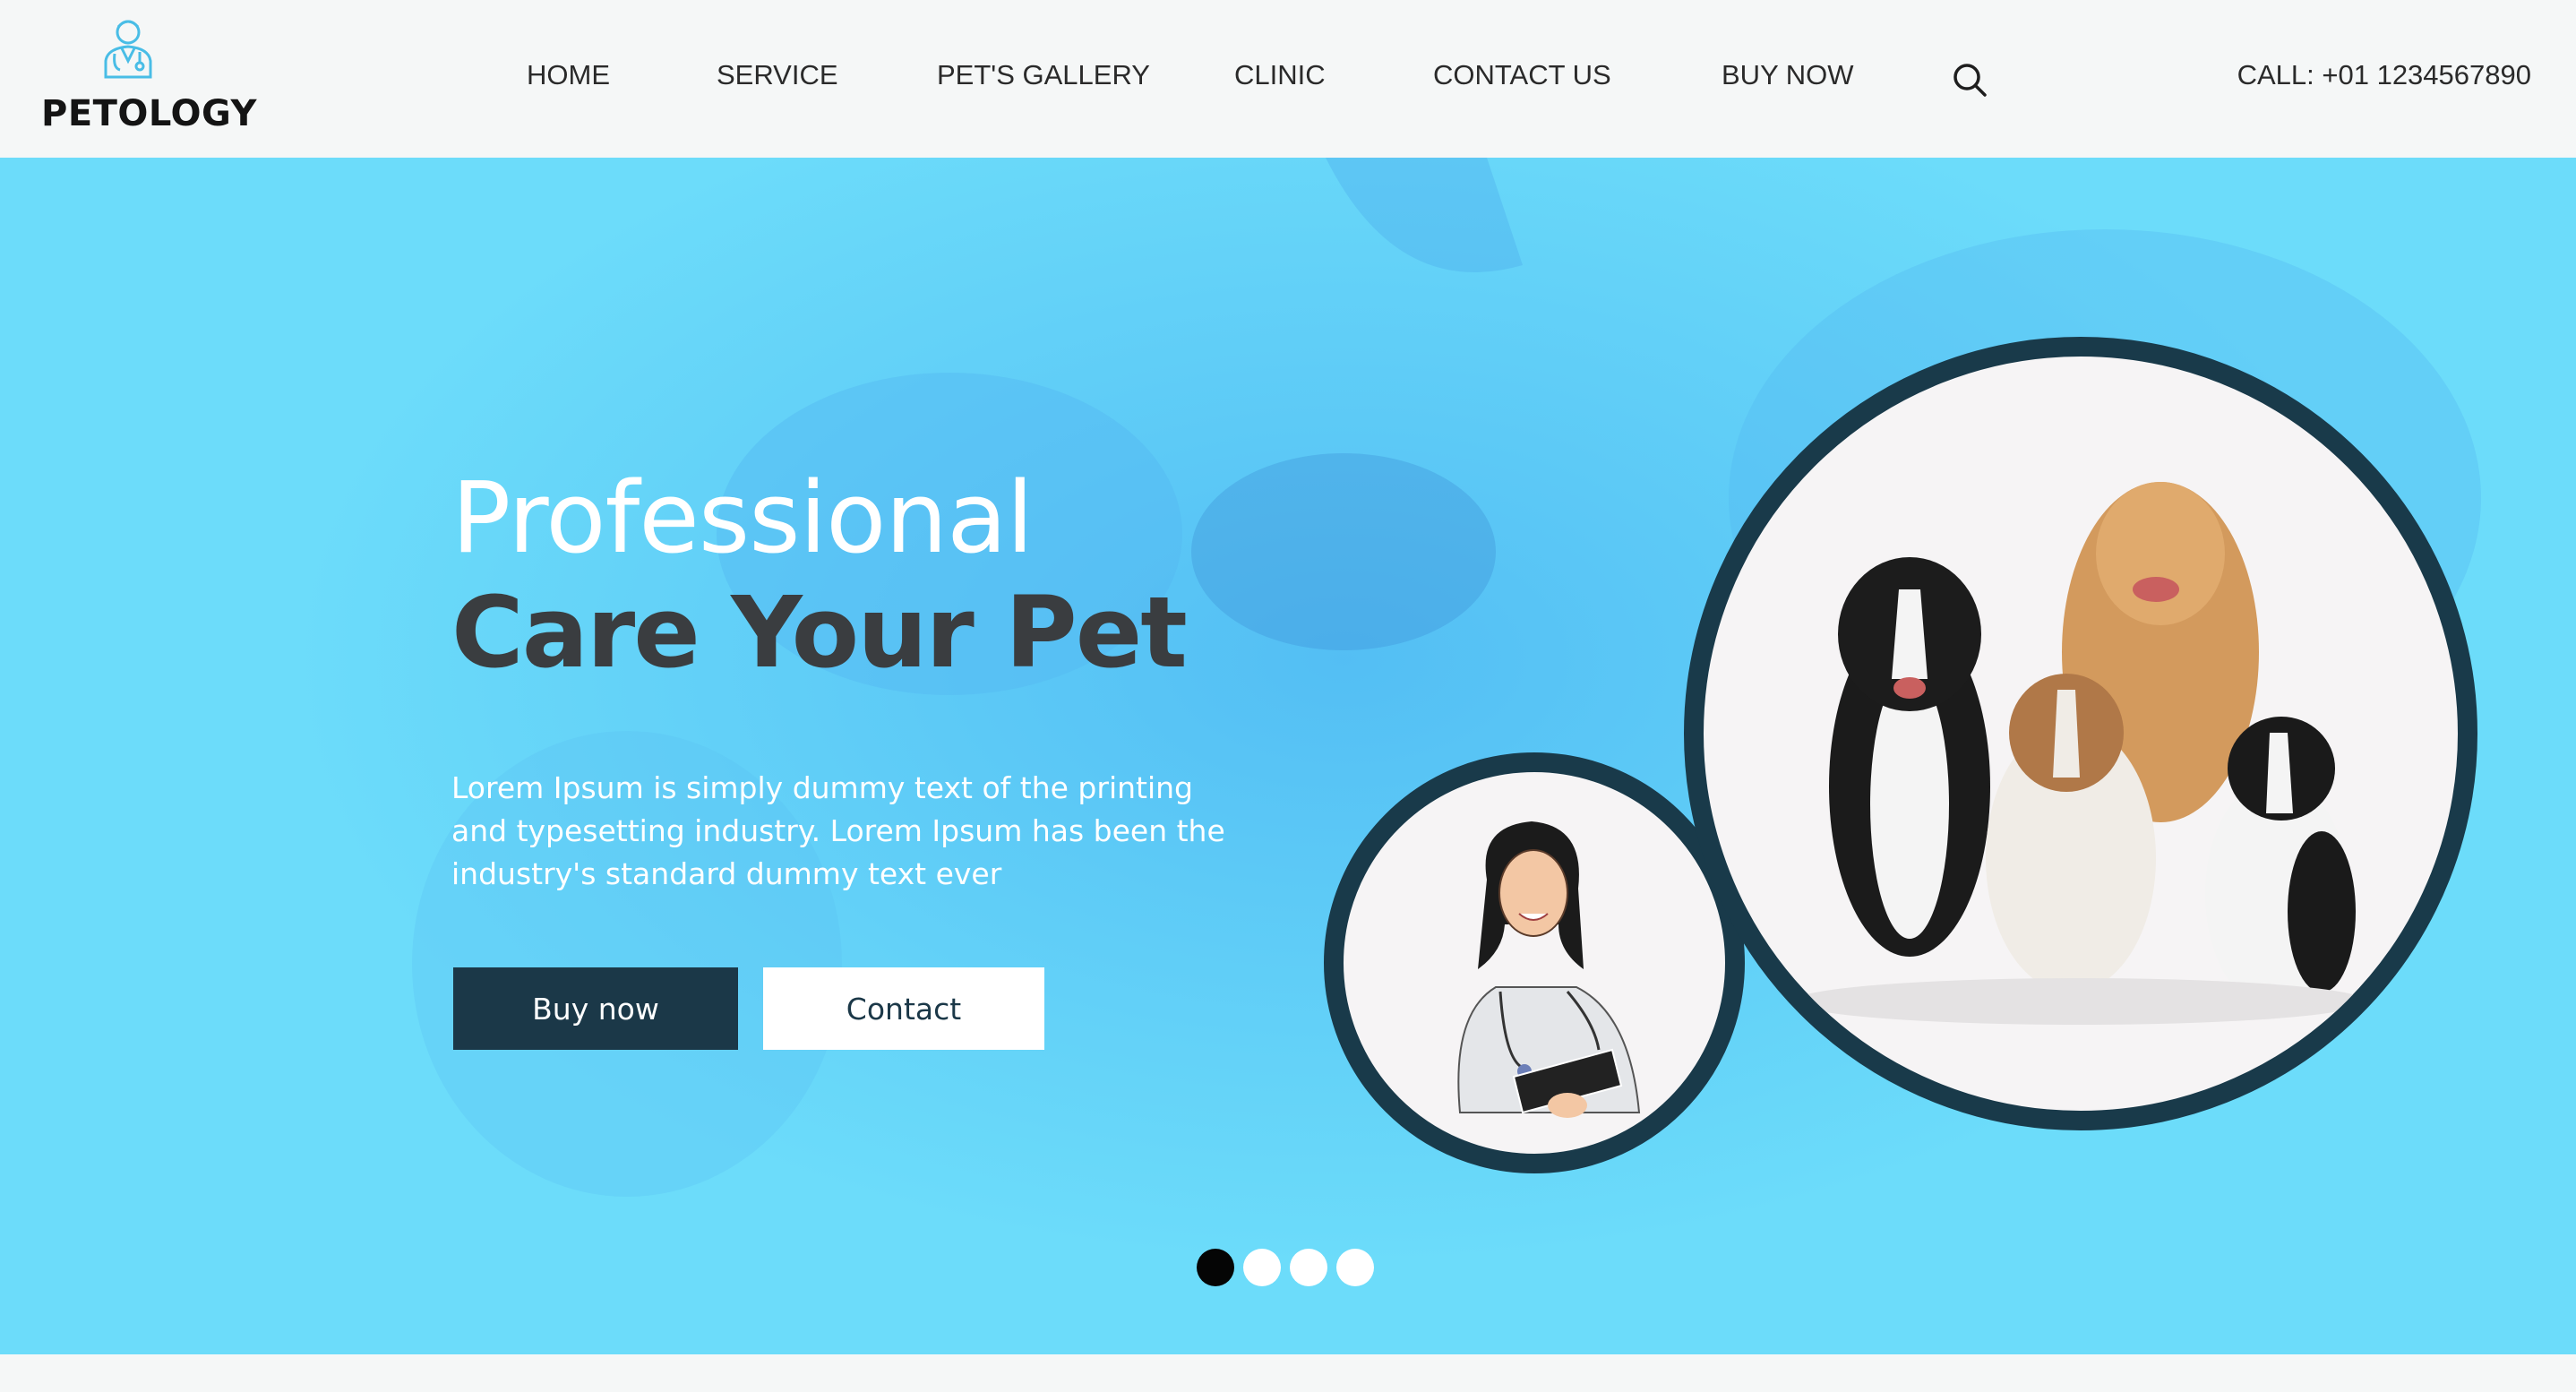 This screenshot has width=2576, height=1392. What do you see at coordinates (1288, 1373) in the screenshot?
I see `next-section-edge` at bounding box center [1288, 1373].